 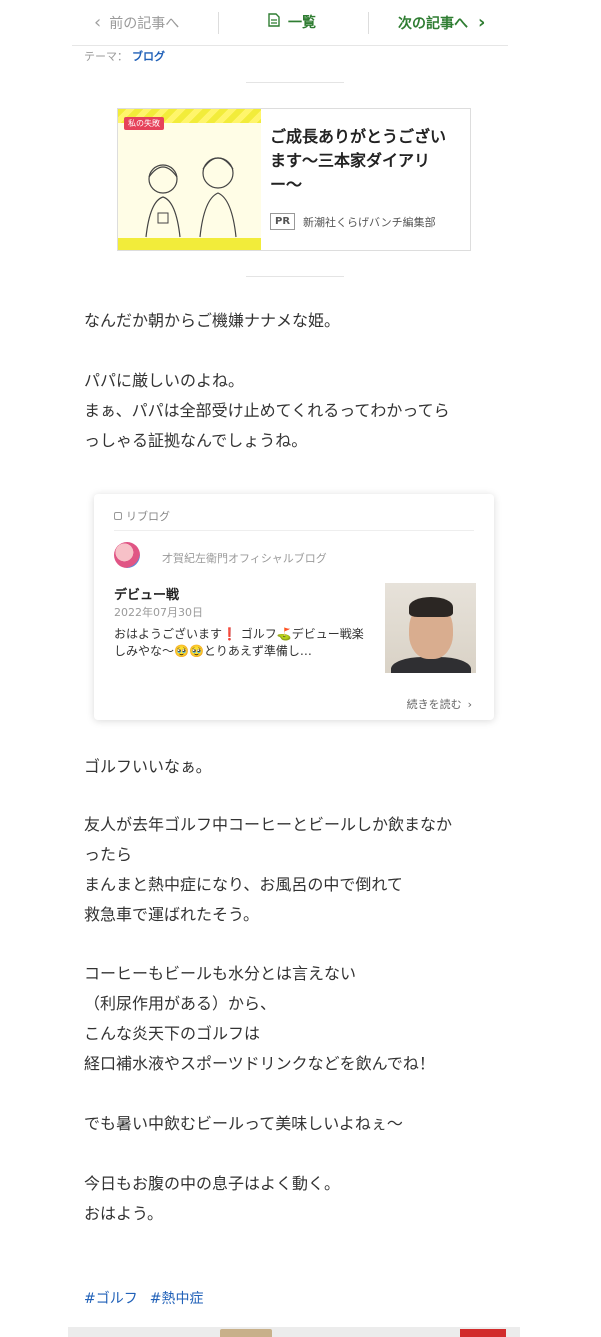 I want to click on document-icon, so click(x=274, y=22).